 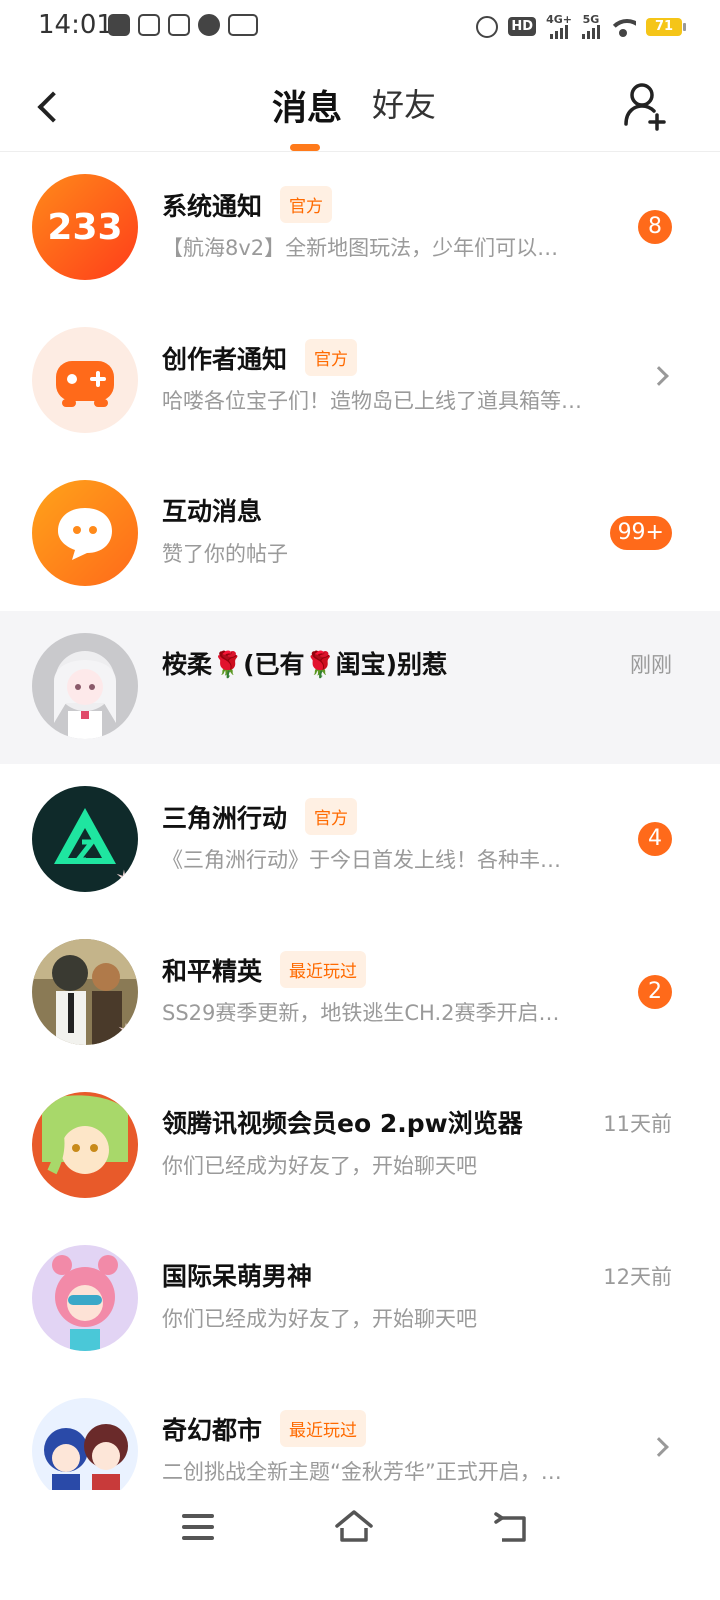 What do you see at coordinates (360, 687) in the screenshot?
I see `list-item: 桉柔🌹(已有🌹闺宝)别惹 刚刚` at bounding box center [360, 687].